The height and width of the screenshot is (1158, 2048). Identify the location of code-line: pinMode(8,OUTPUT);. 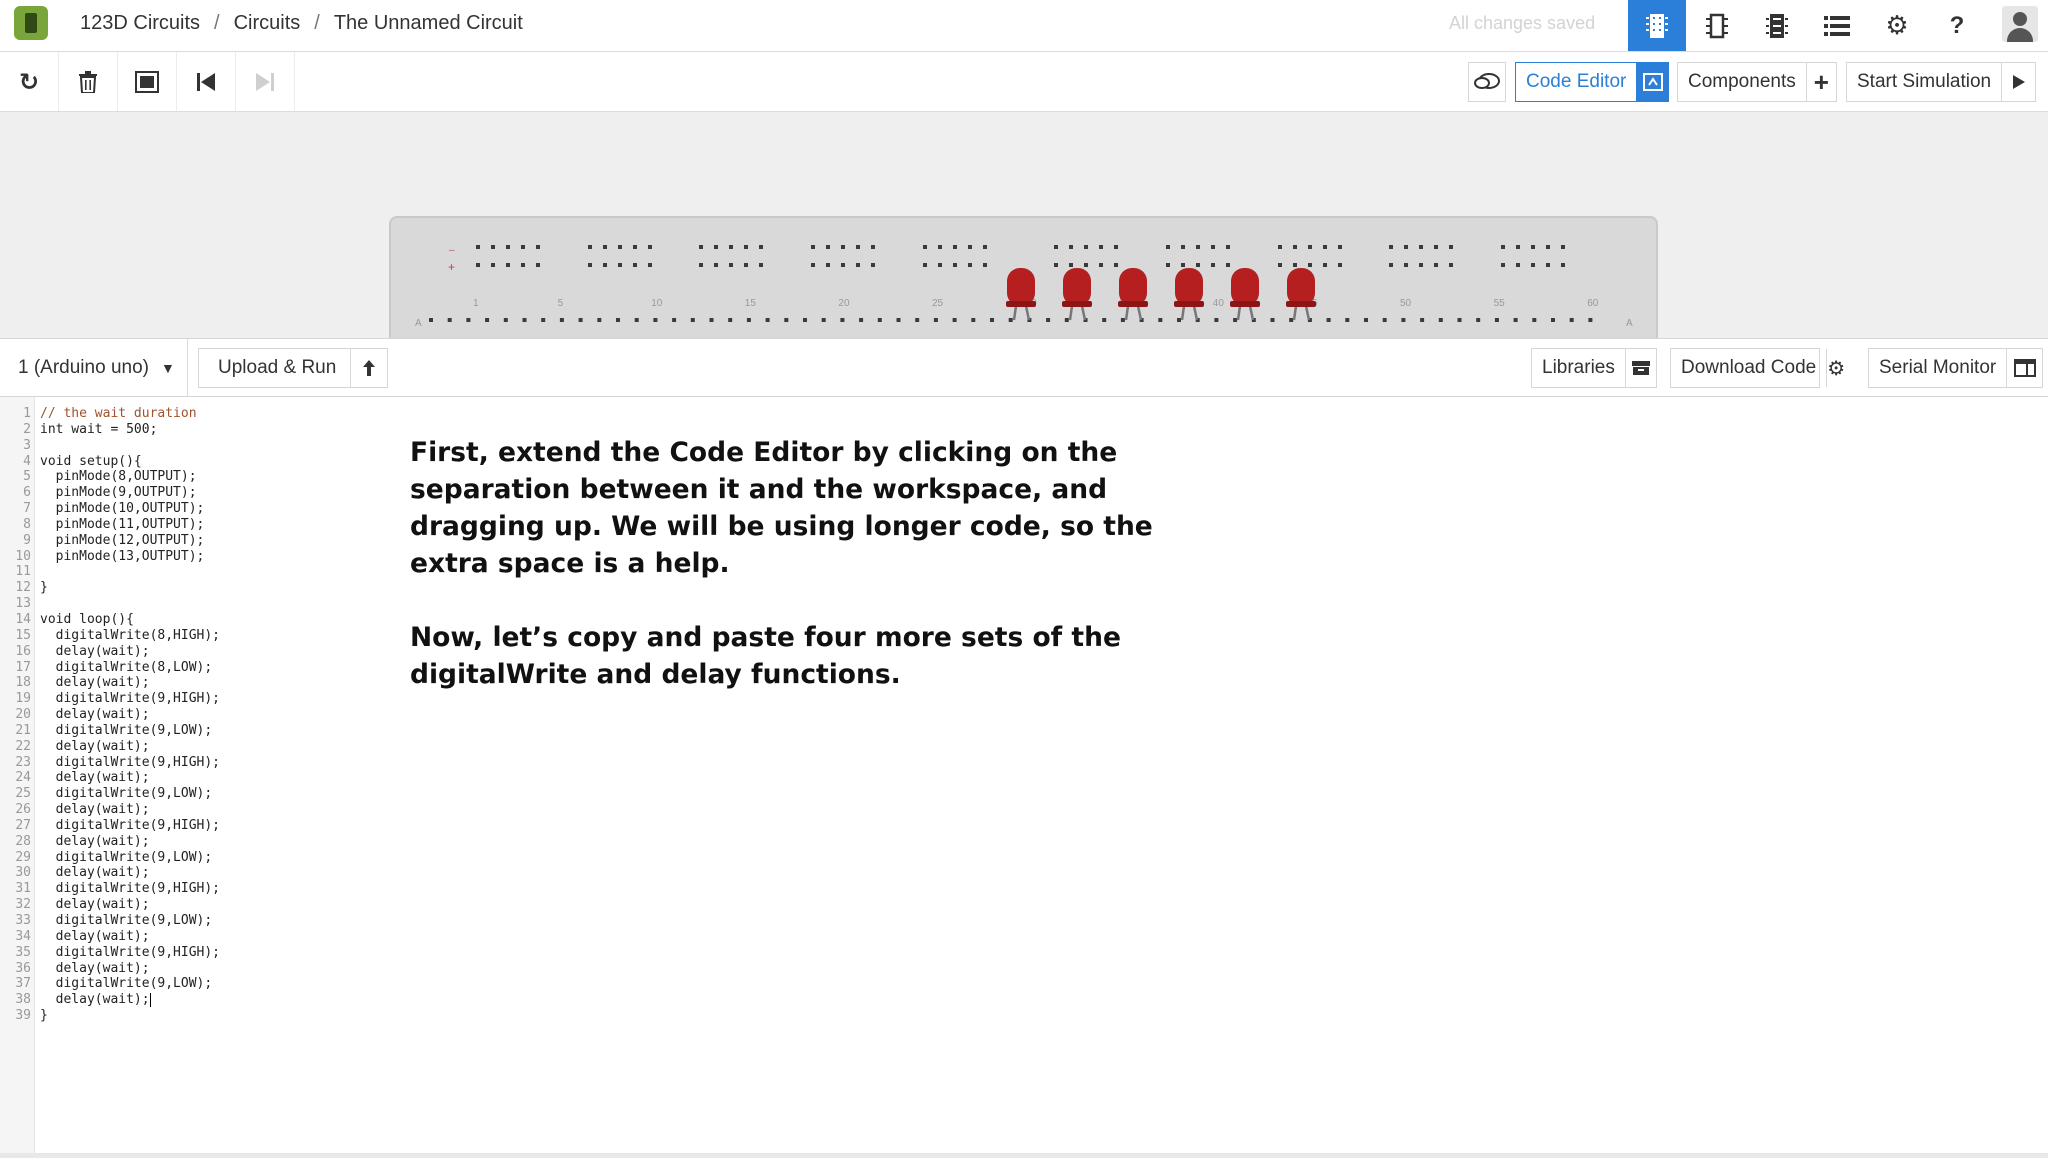
(118, 477).